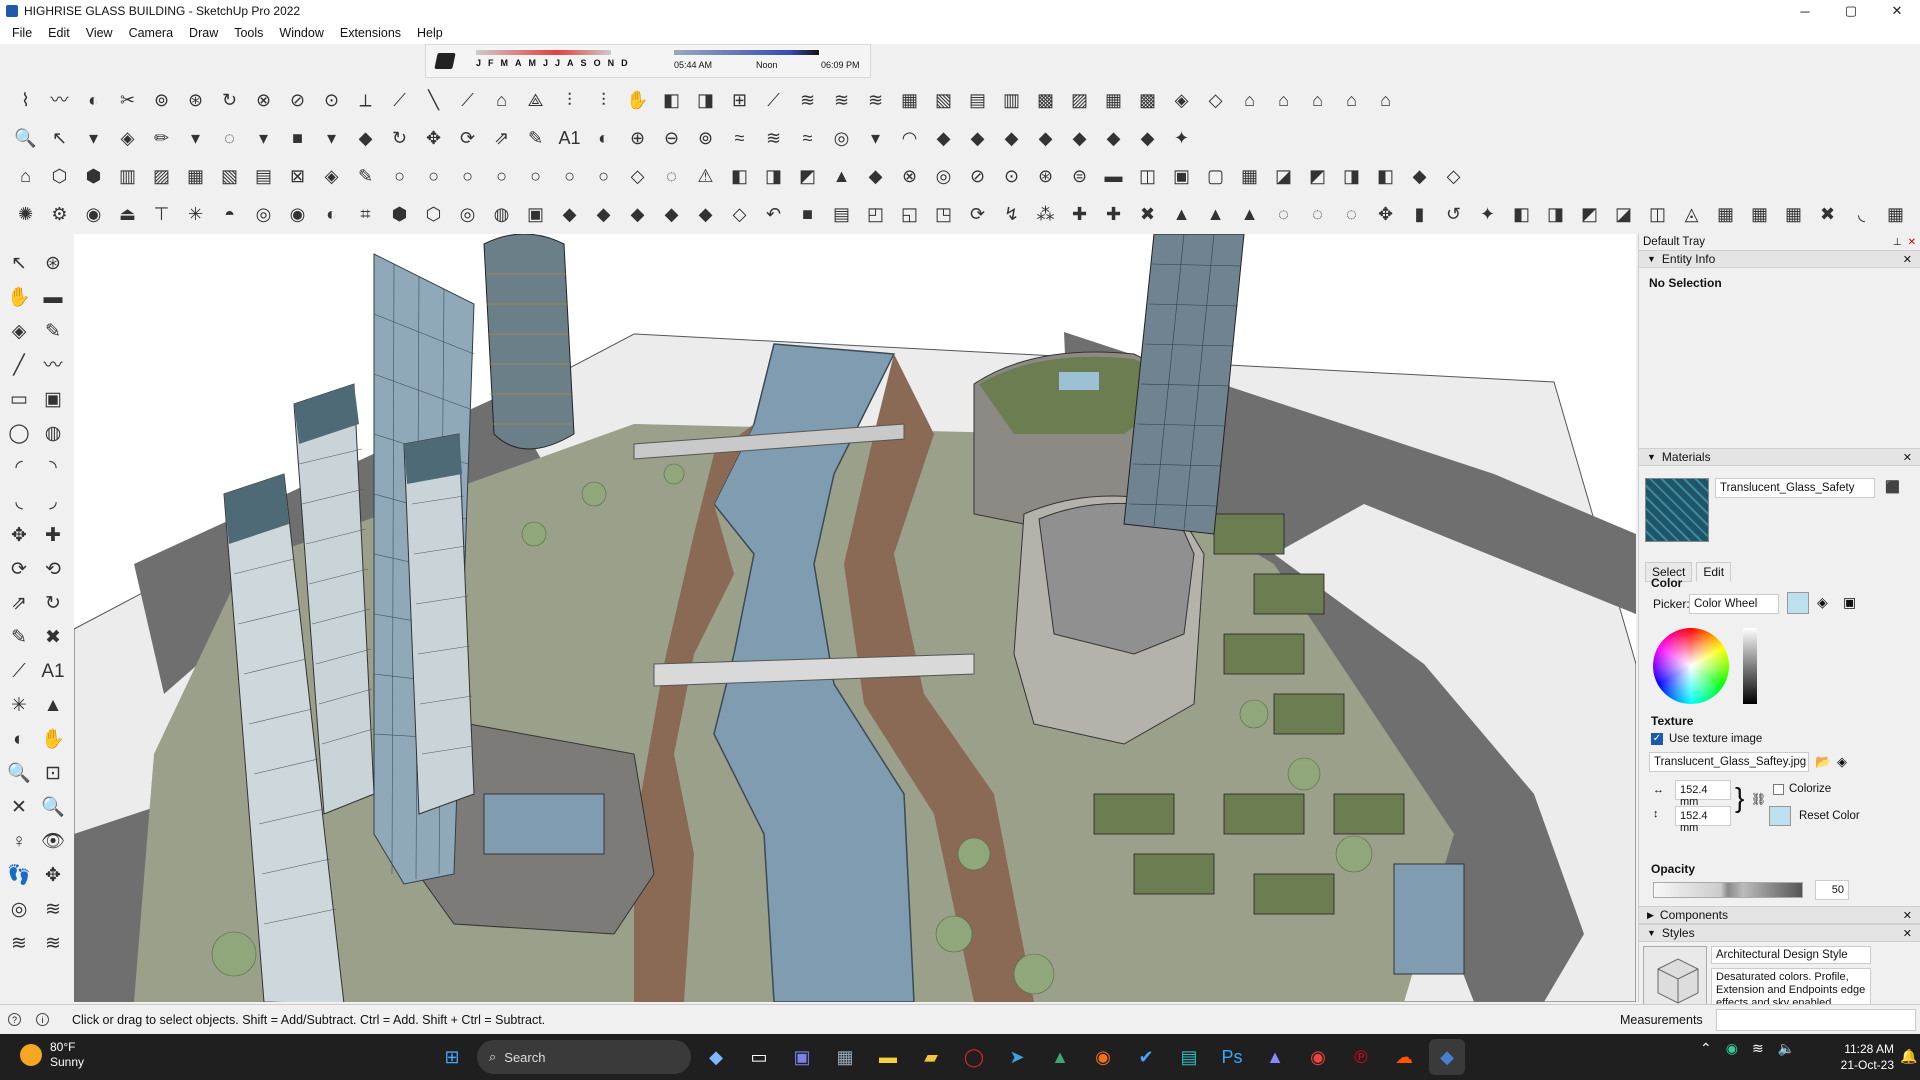 This screenshot has width=1920, height=1080. I want to click on large-toolset-tool-icon: ◐, so click(19, 739).